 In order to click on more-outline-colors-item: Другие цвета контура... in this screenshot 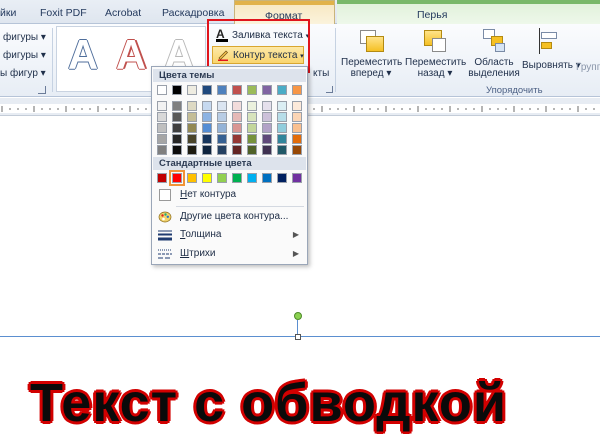, I will do `click(229, 217)`.